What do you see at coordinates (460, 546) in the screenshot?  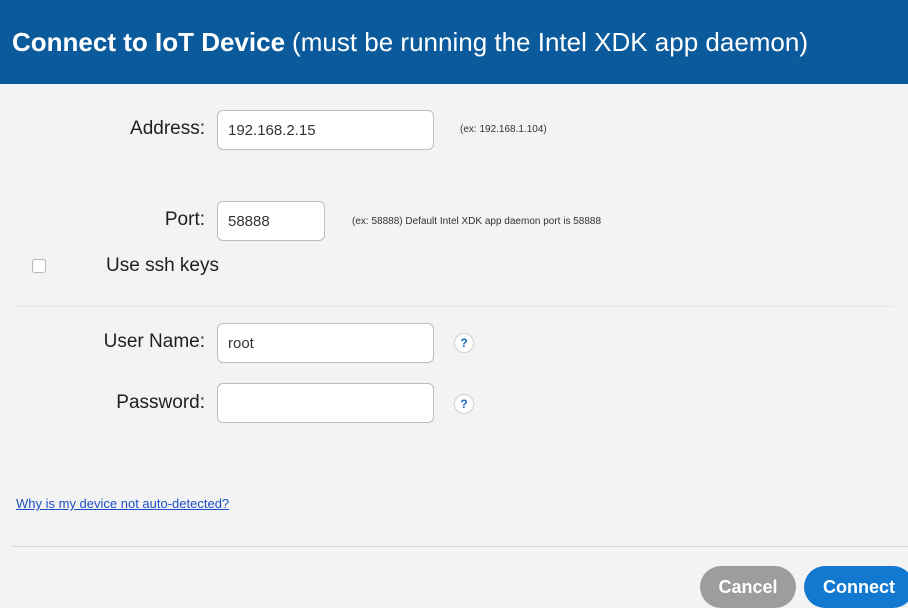 I see `footer-divider` at bounding box center [460, 546].